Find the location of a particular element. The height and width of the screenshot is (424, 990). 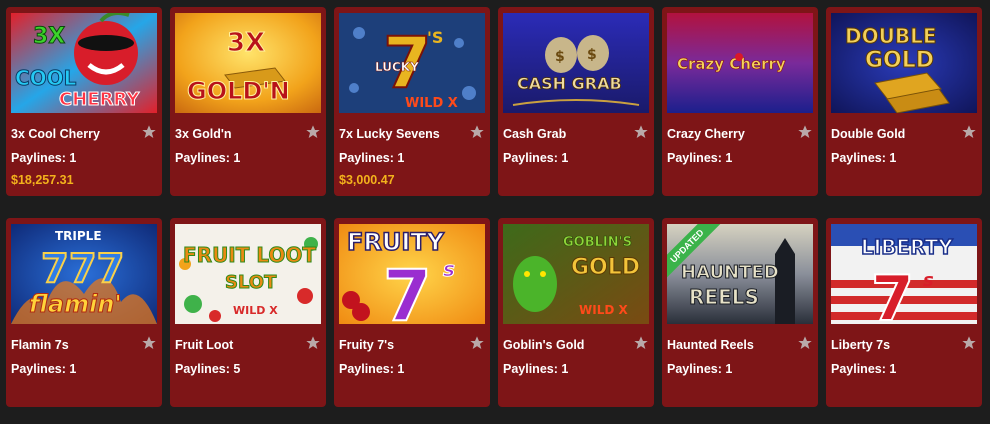

game-card-liberty-7s: LIBERTY 7 s Liberty 7s Paylines: 1 is located at coordinates (904, 312).